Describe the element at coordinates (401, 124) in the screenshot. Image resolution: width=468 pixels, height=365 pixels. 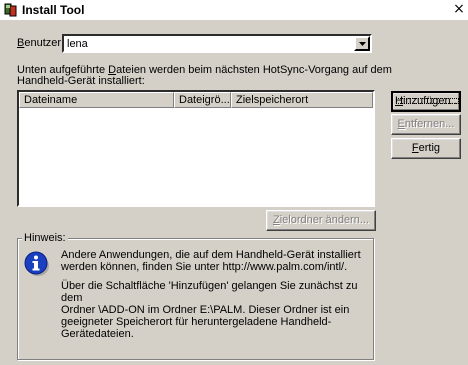
I see `remove-button-accel: E` at that location.